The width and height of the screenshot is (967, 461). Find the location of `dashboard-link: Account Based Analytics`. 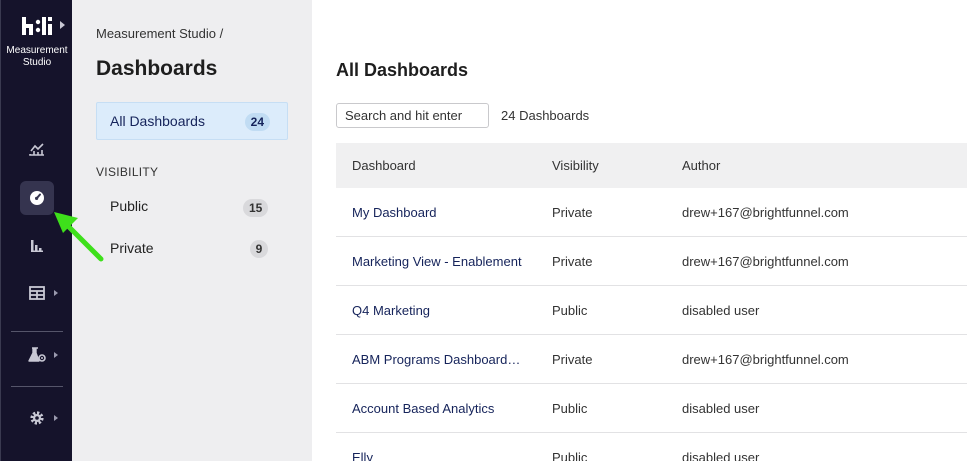

dashboard-link: Account Based Analytics is located at coordinates (423, 408).